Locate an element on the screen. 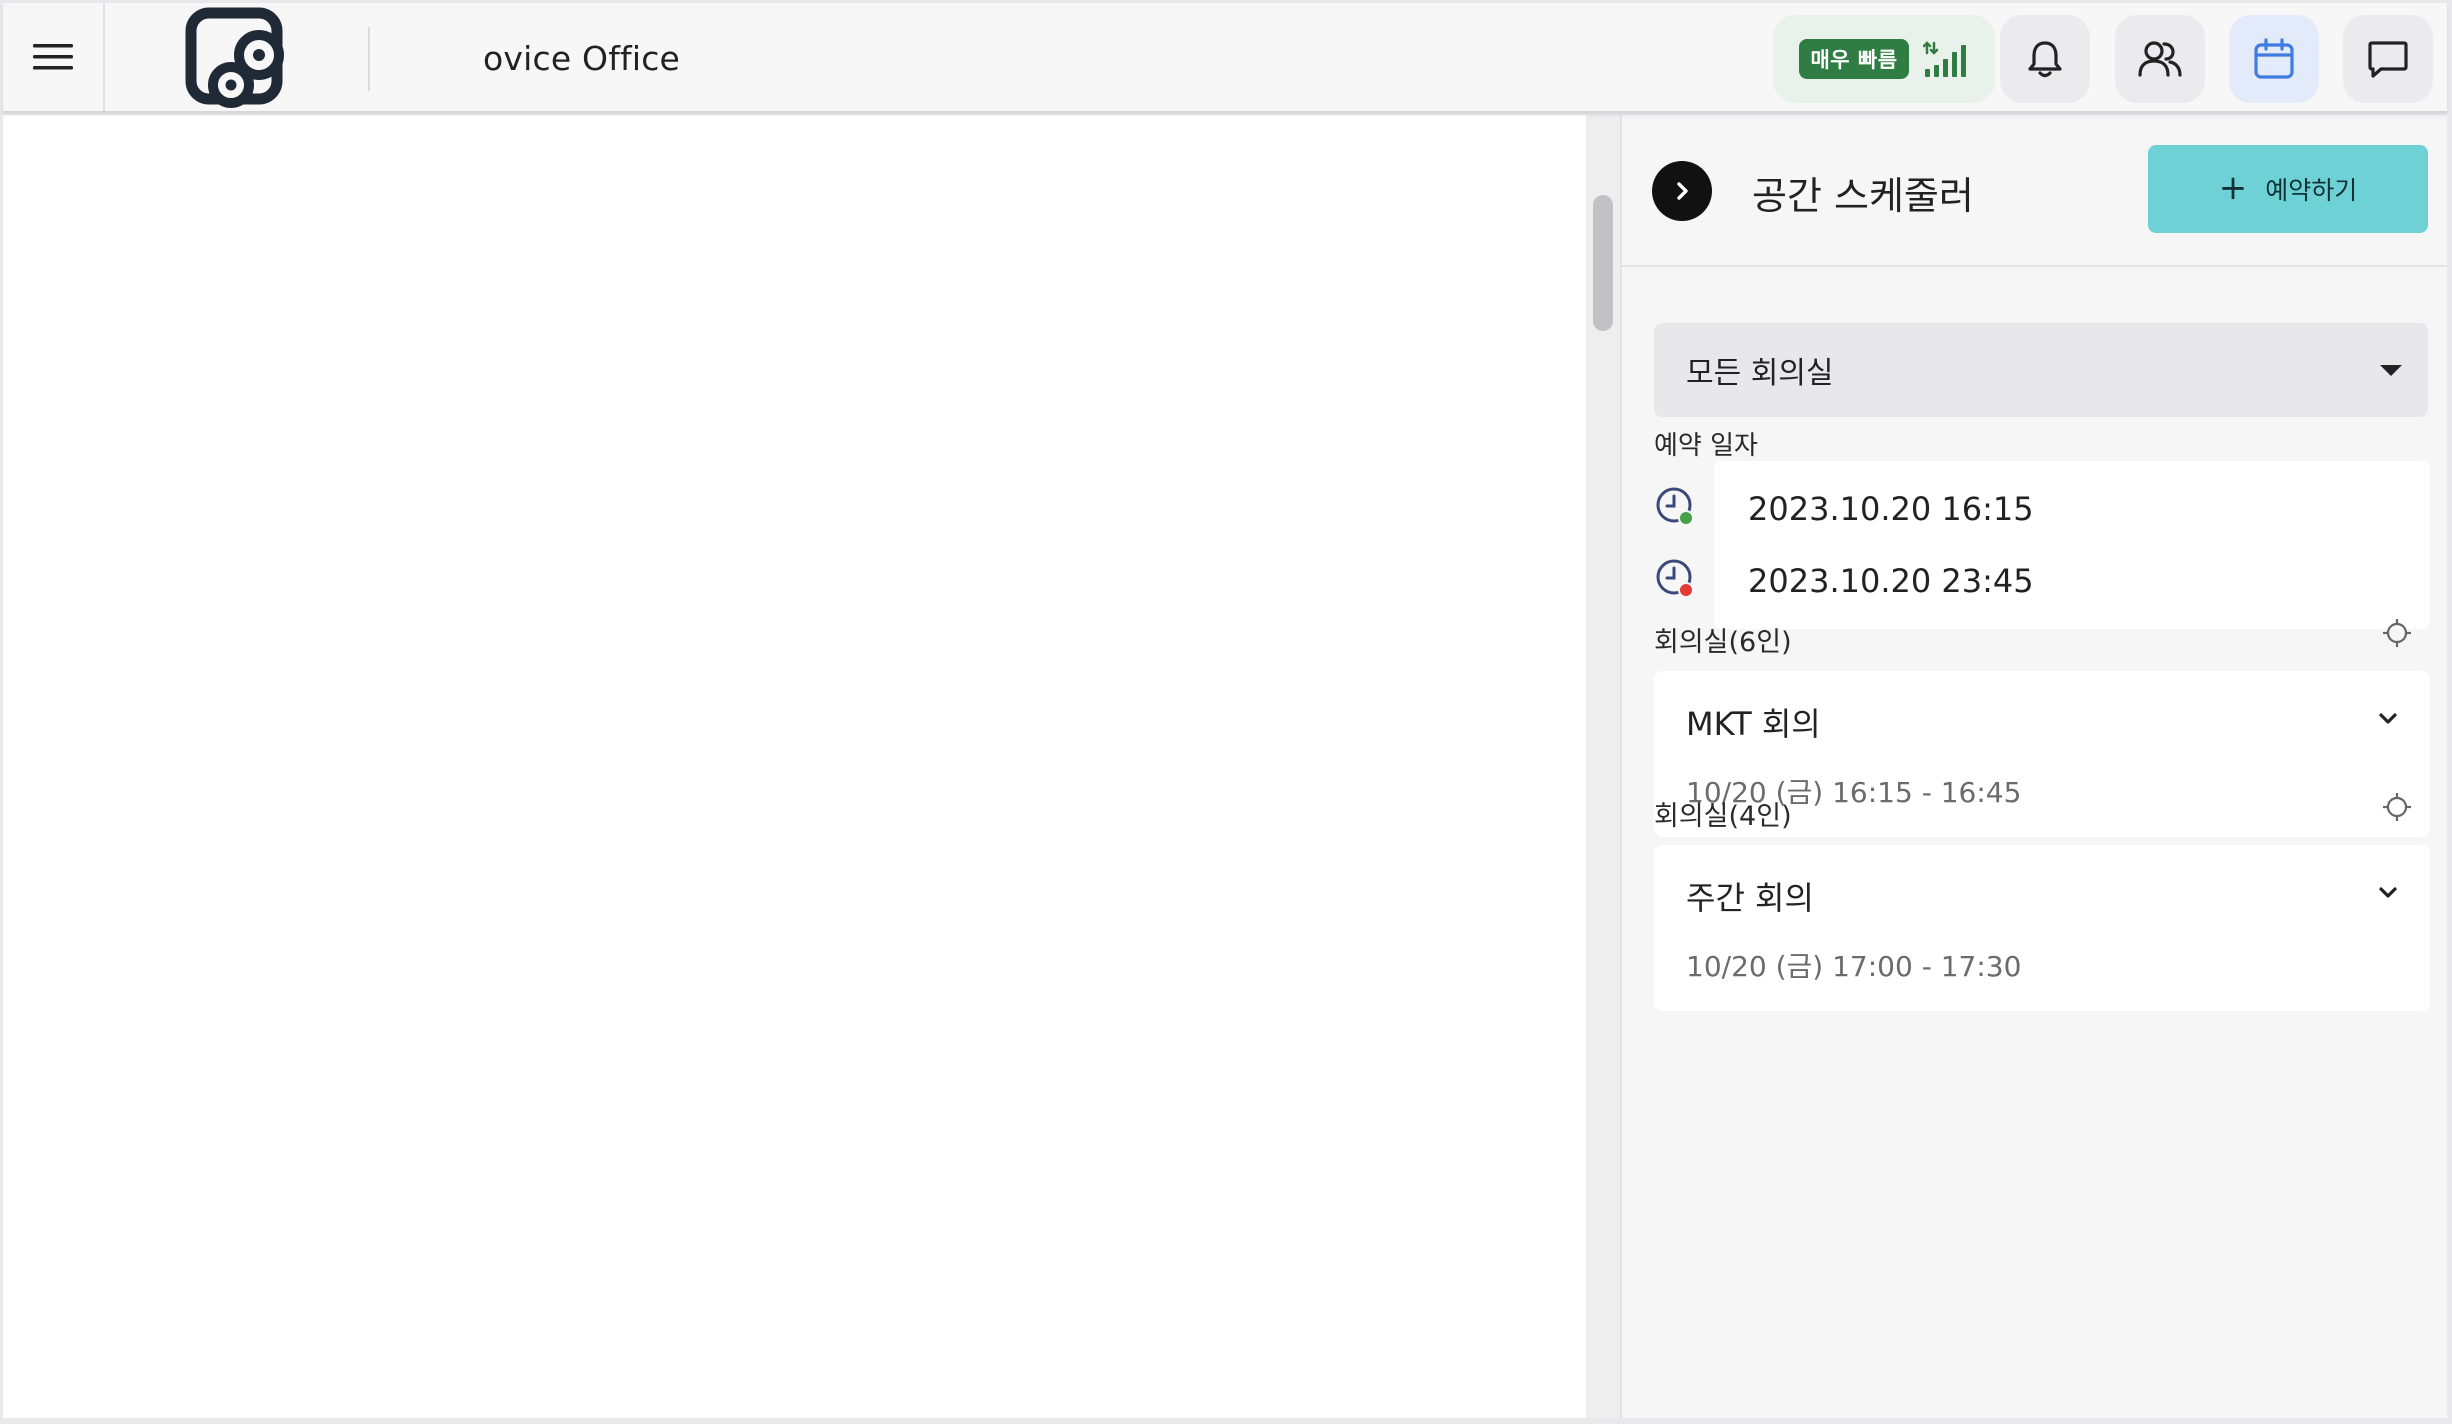 The width and height of the screenshot is (2452, 1424). collapse-panel-button is located at coordinates (1682, 191).